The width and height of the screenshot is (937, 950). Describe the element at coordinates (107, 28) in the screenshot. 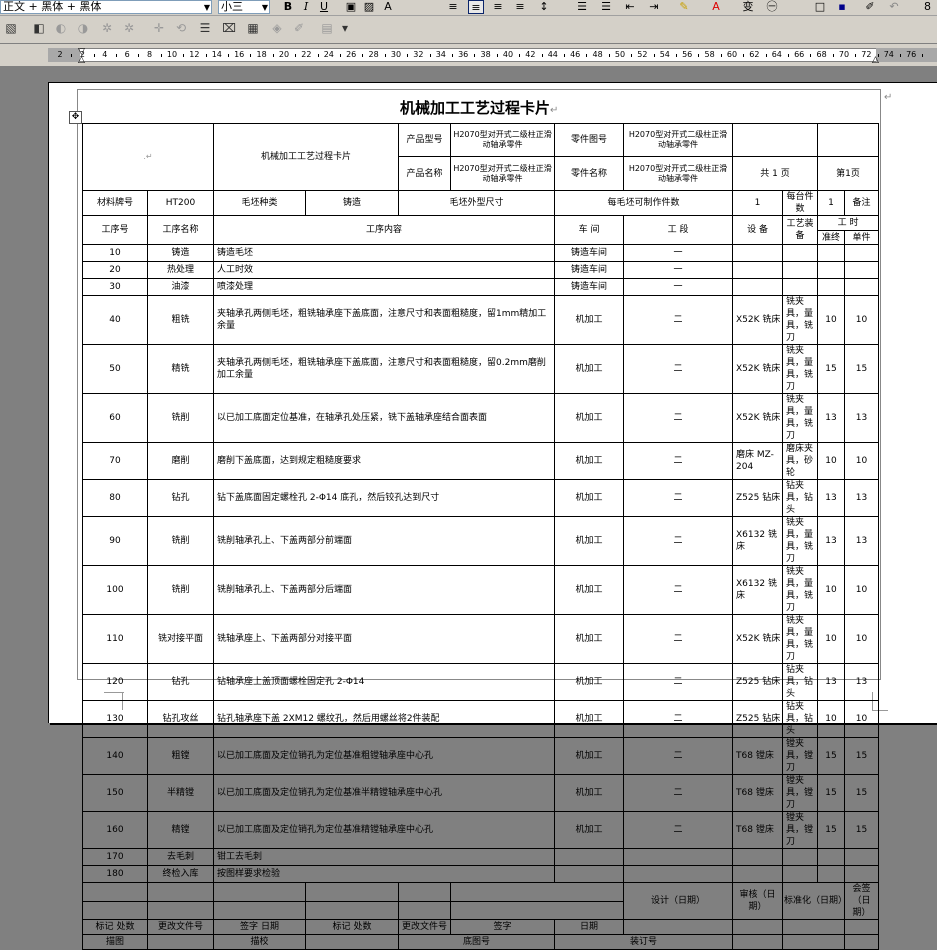

I see `more-brightness-icon: ✲` at that location.